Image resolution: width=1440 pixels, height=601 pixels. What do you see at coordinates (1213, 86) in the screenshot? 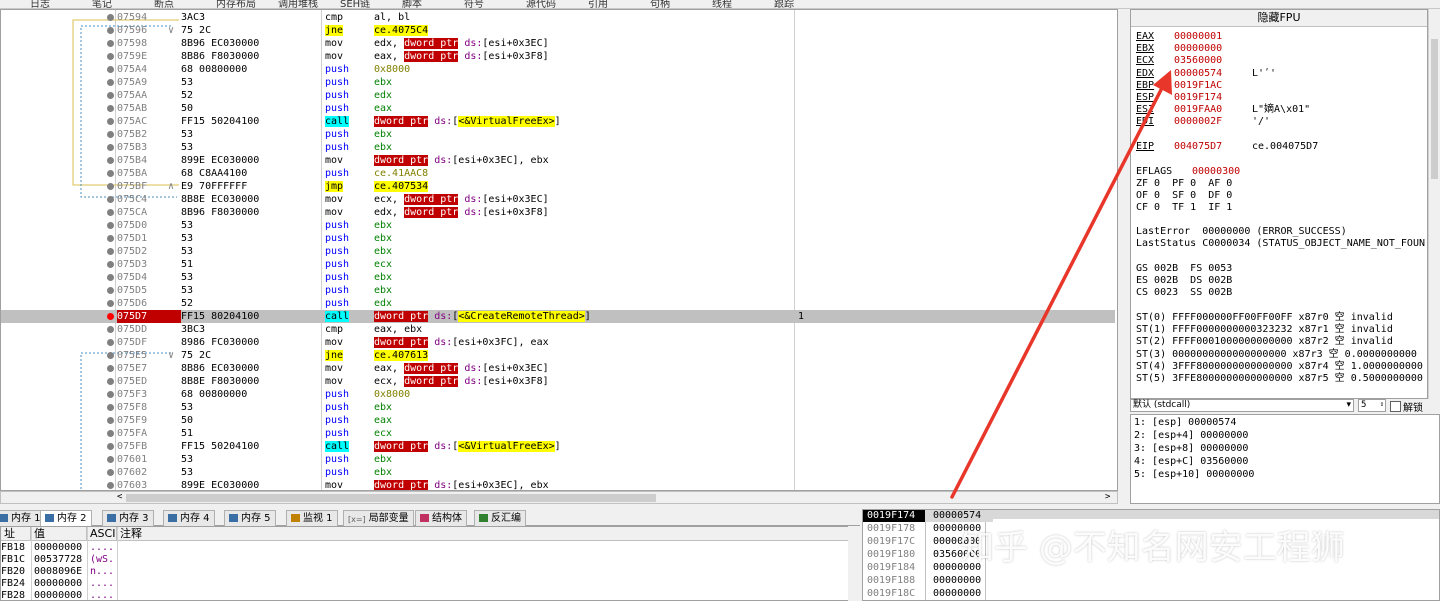
I see `register-value: 0019F1AC` at bounding box center [1213, 86].